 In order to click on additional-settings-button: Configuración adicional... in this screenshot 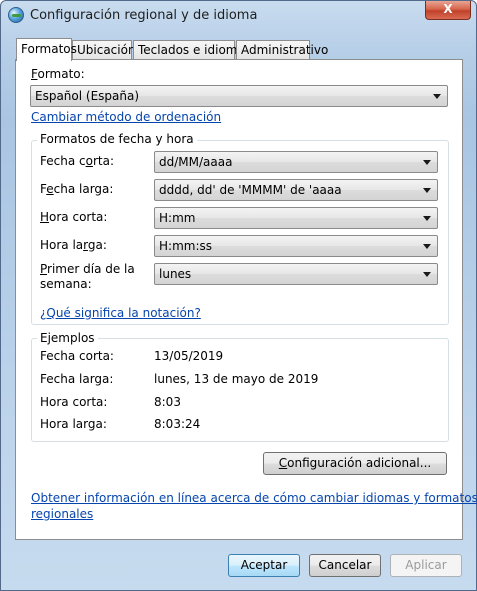, I will do `click(355, 463)`.